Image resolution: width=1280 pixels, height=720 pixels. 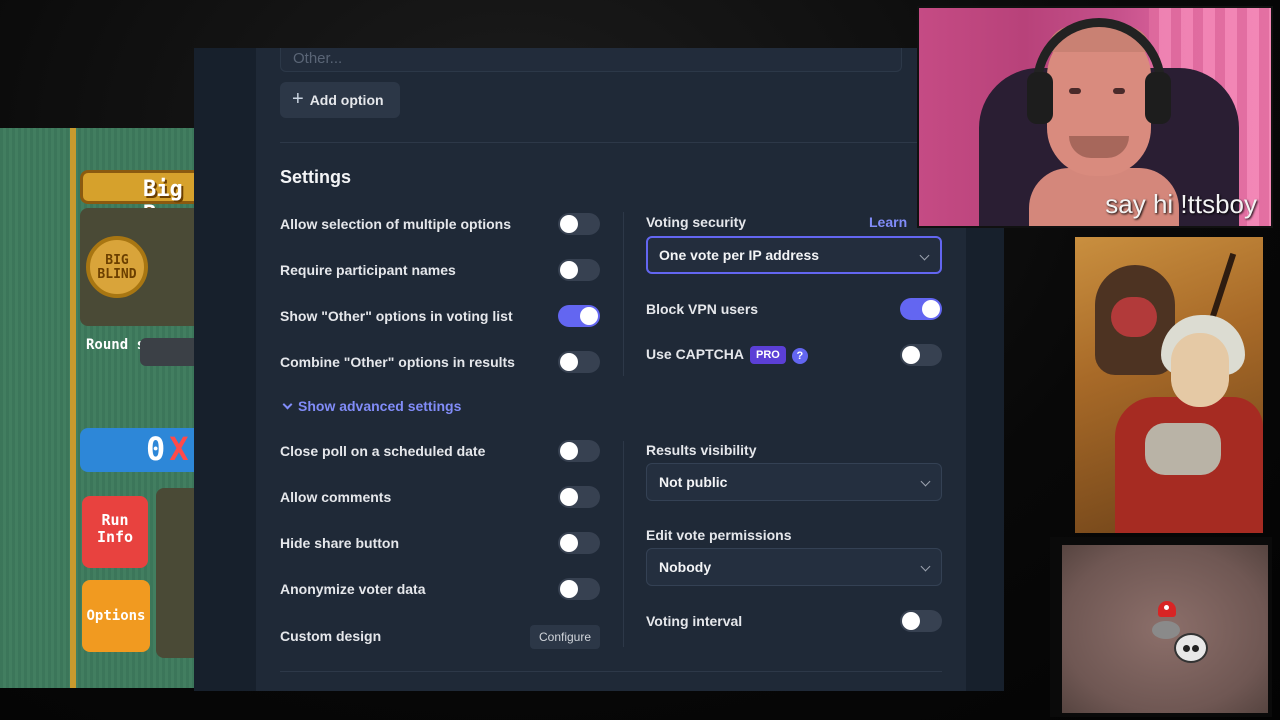 I want to click on setting-anonymize-toggle, so click(x=579, y=589).